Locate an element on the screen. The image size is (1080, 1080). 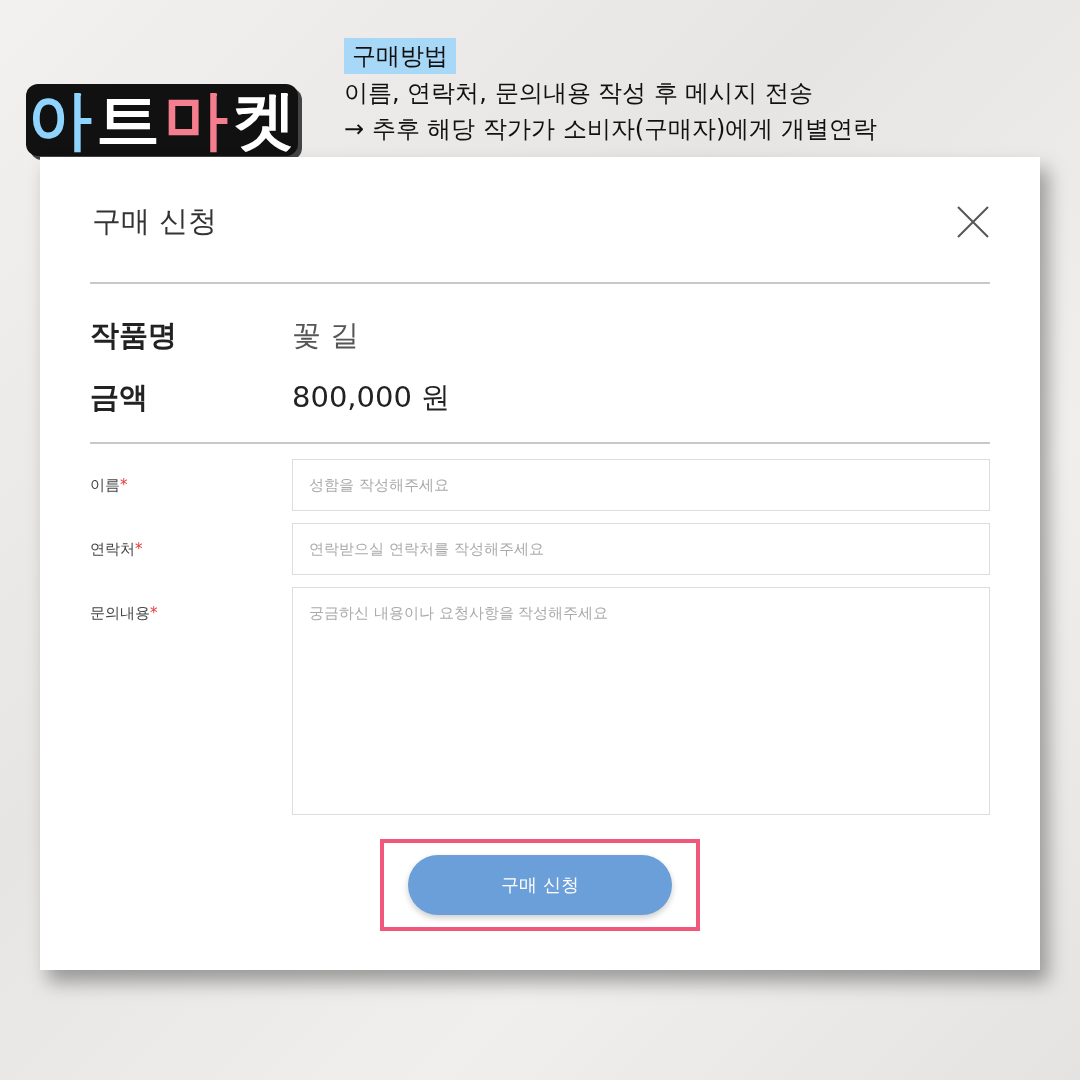
field-label: 문의내용* is located at coordinates (124, 613).